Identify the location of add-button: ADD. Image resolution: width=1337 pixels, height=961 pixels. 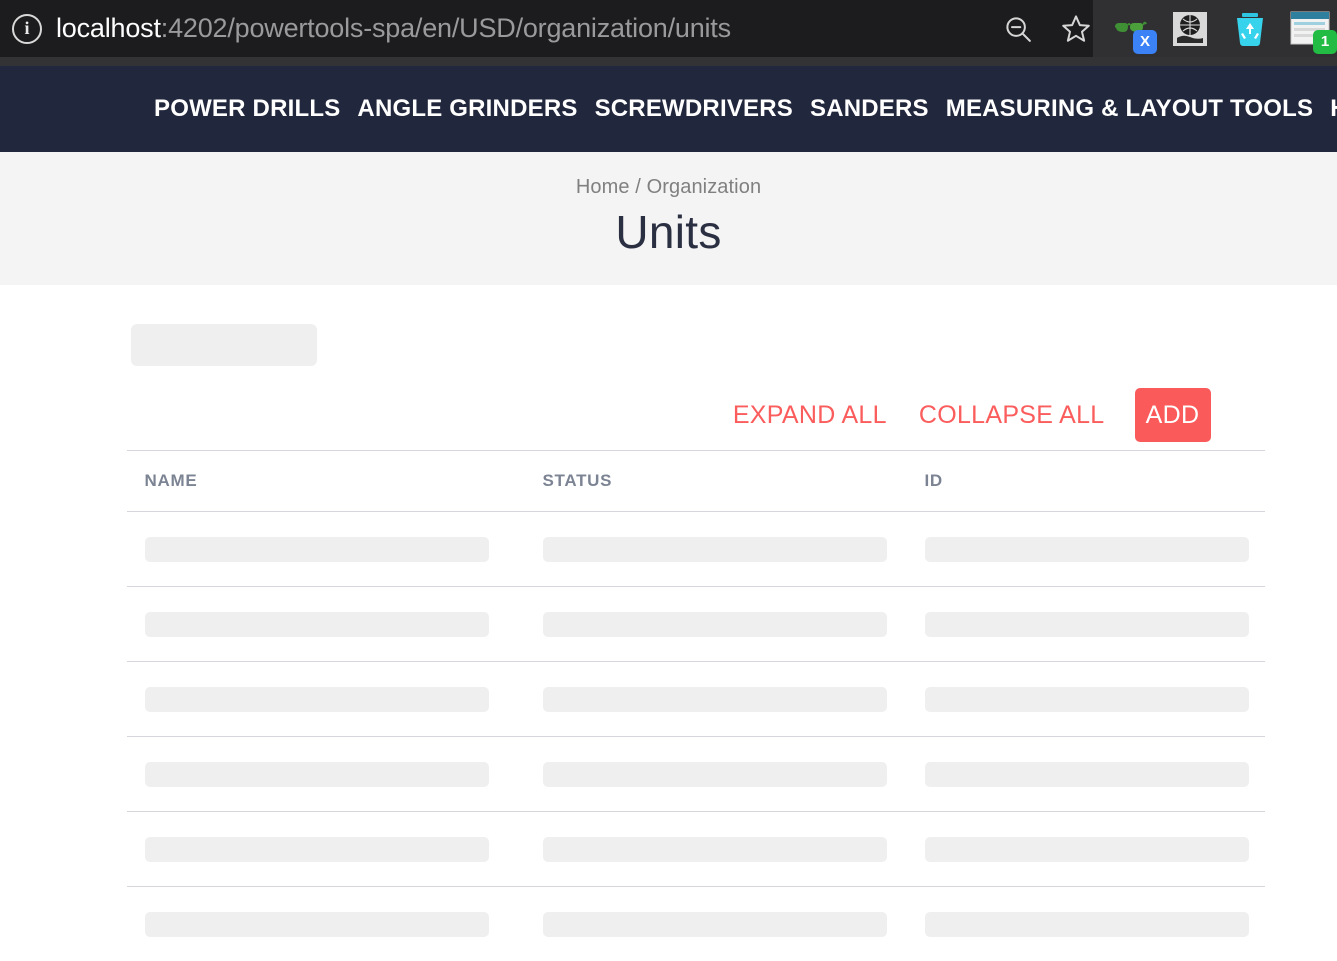
(1173, 415).